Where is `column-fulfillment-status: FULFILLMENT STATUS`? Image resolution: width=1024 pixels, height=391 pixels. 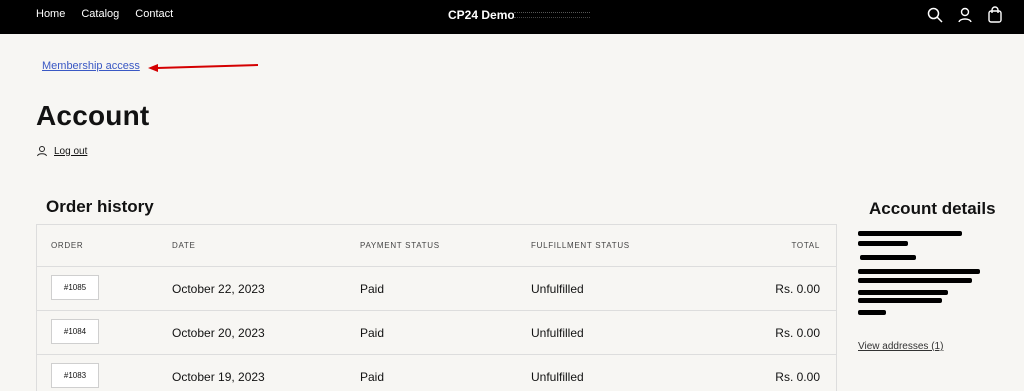 column-fulfillment-status: FULFILLMENT STATUS is located at coordinates (580, 245).